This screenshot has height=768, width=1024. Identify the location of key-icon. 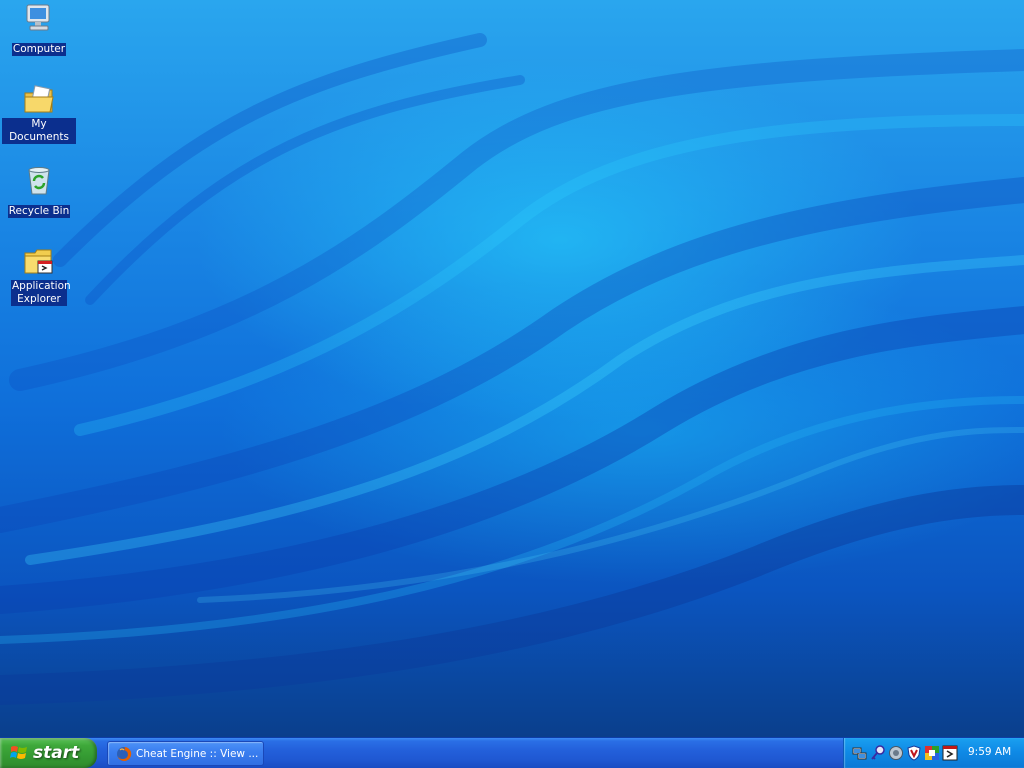
(878, 753).